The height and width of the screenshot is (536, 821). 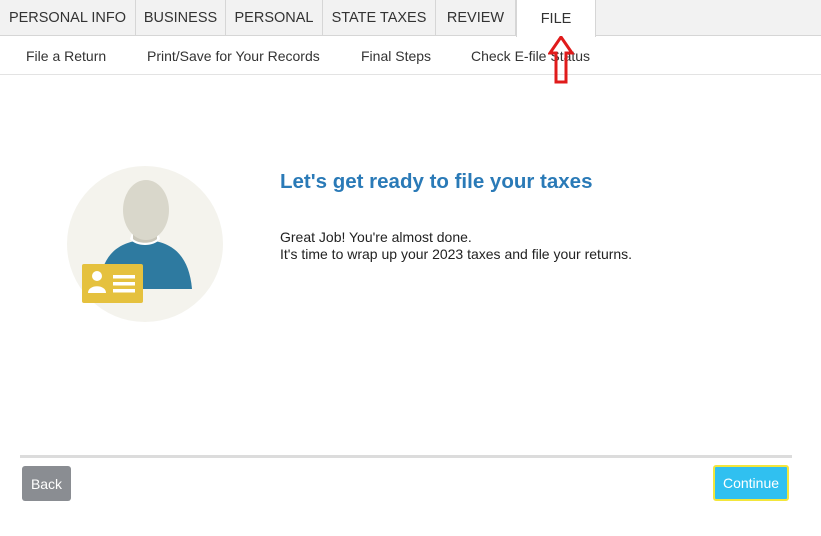 I want to click on person-id-card-icon, so click(x=145, y=244).